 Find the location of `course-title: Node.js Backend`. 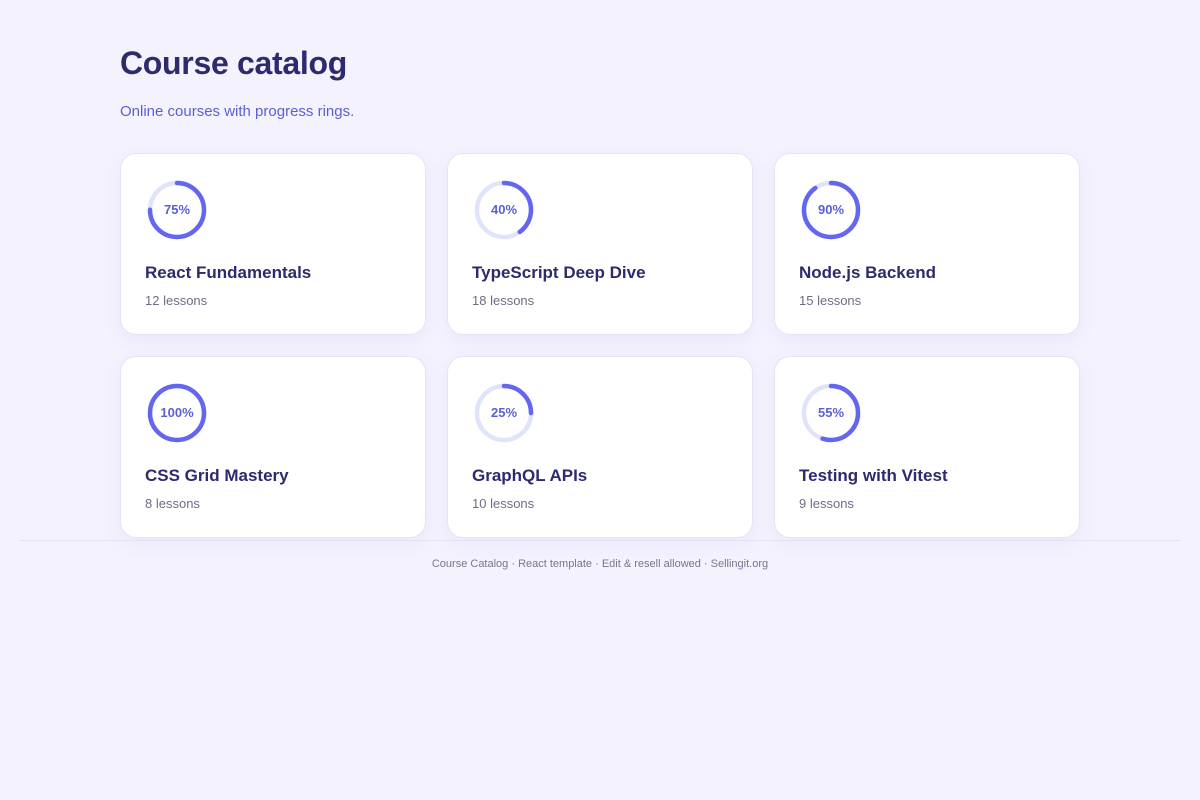

course-title: Node.js Backend is located at coordinates (867, 272).